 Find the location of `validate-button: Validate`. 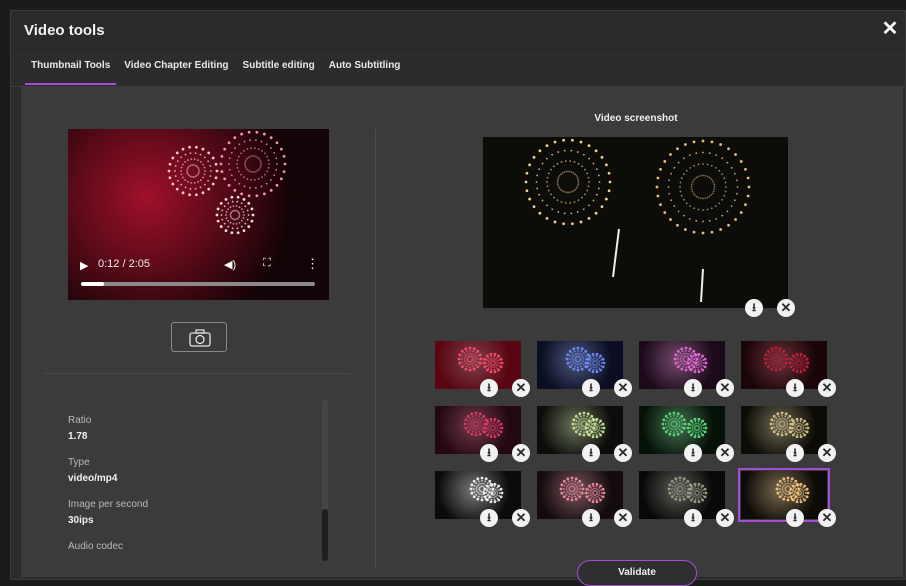

validate-button: Validate is located at coordinates (637, 573).